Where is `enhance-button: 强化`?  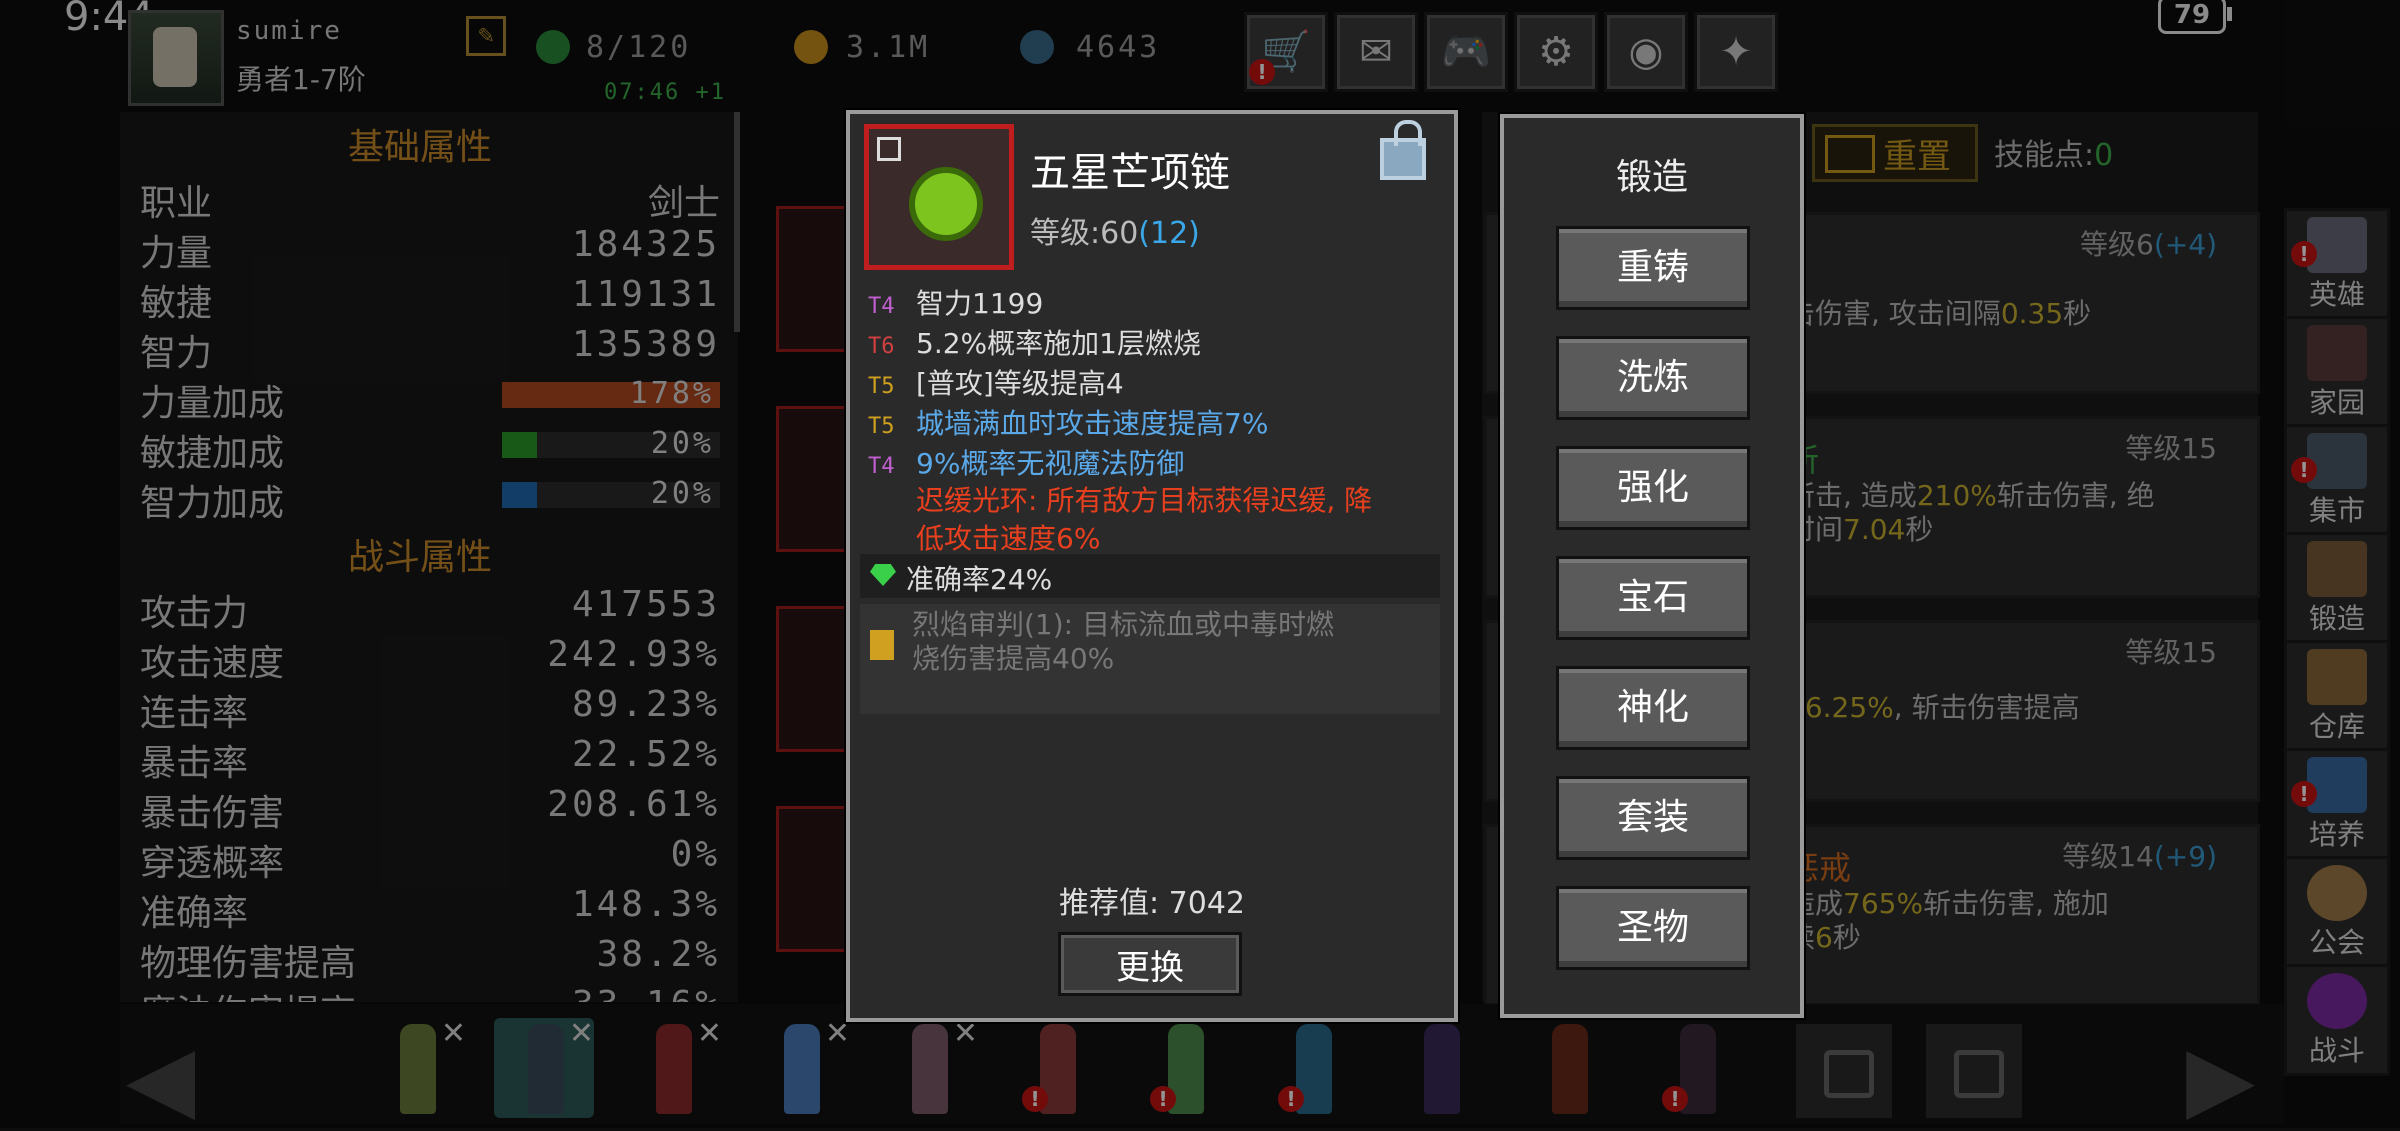
enhance-button: 强化 is located at coordinates (1653, 488).